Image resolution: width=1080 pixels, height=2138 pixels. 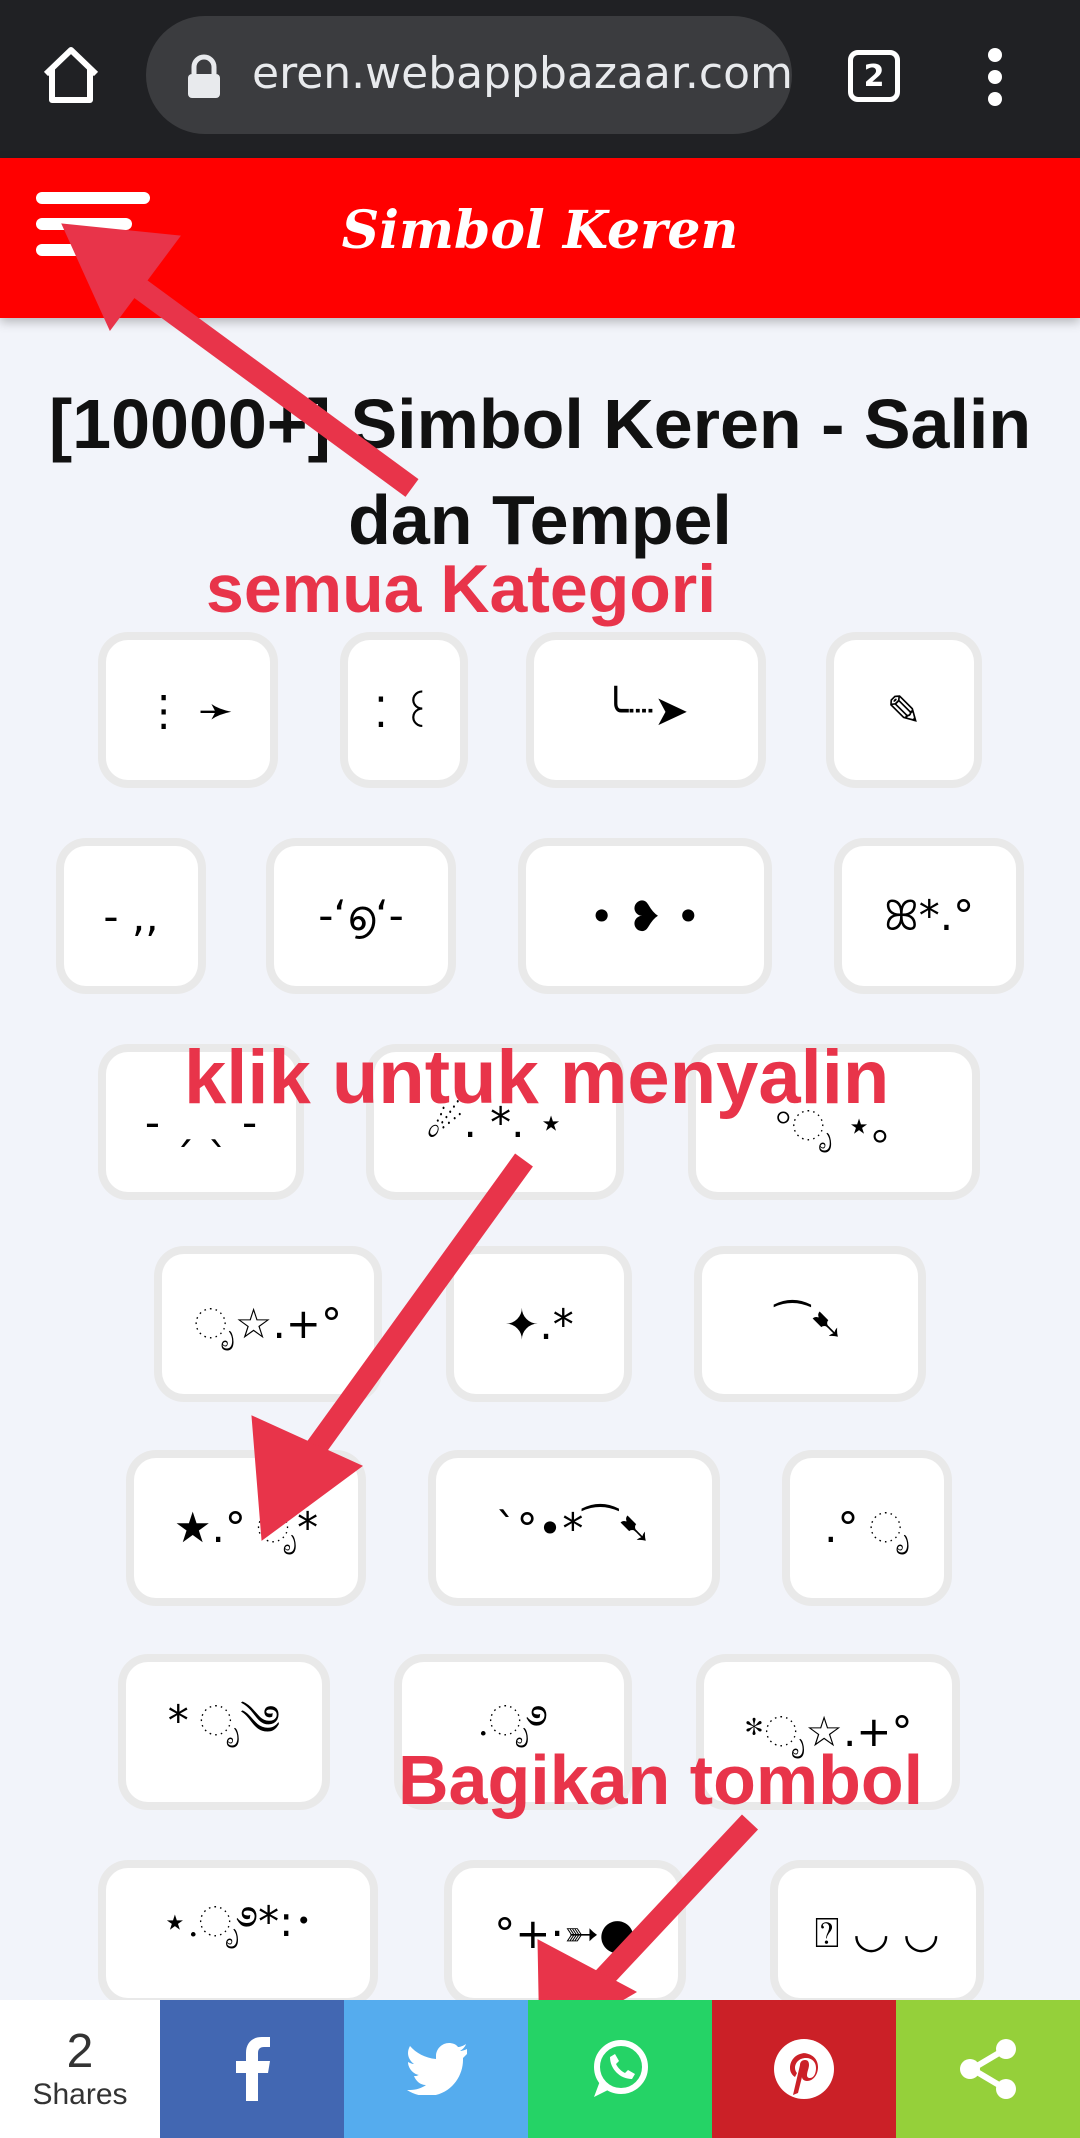 What do you see at coordinates (361, 916) in the screenshot?
I see `symbol-card: -ʻ൭ʻ-` at bounding box center [361, 916].